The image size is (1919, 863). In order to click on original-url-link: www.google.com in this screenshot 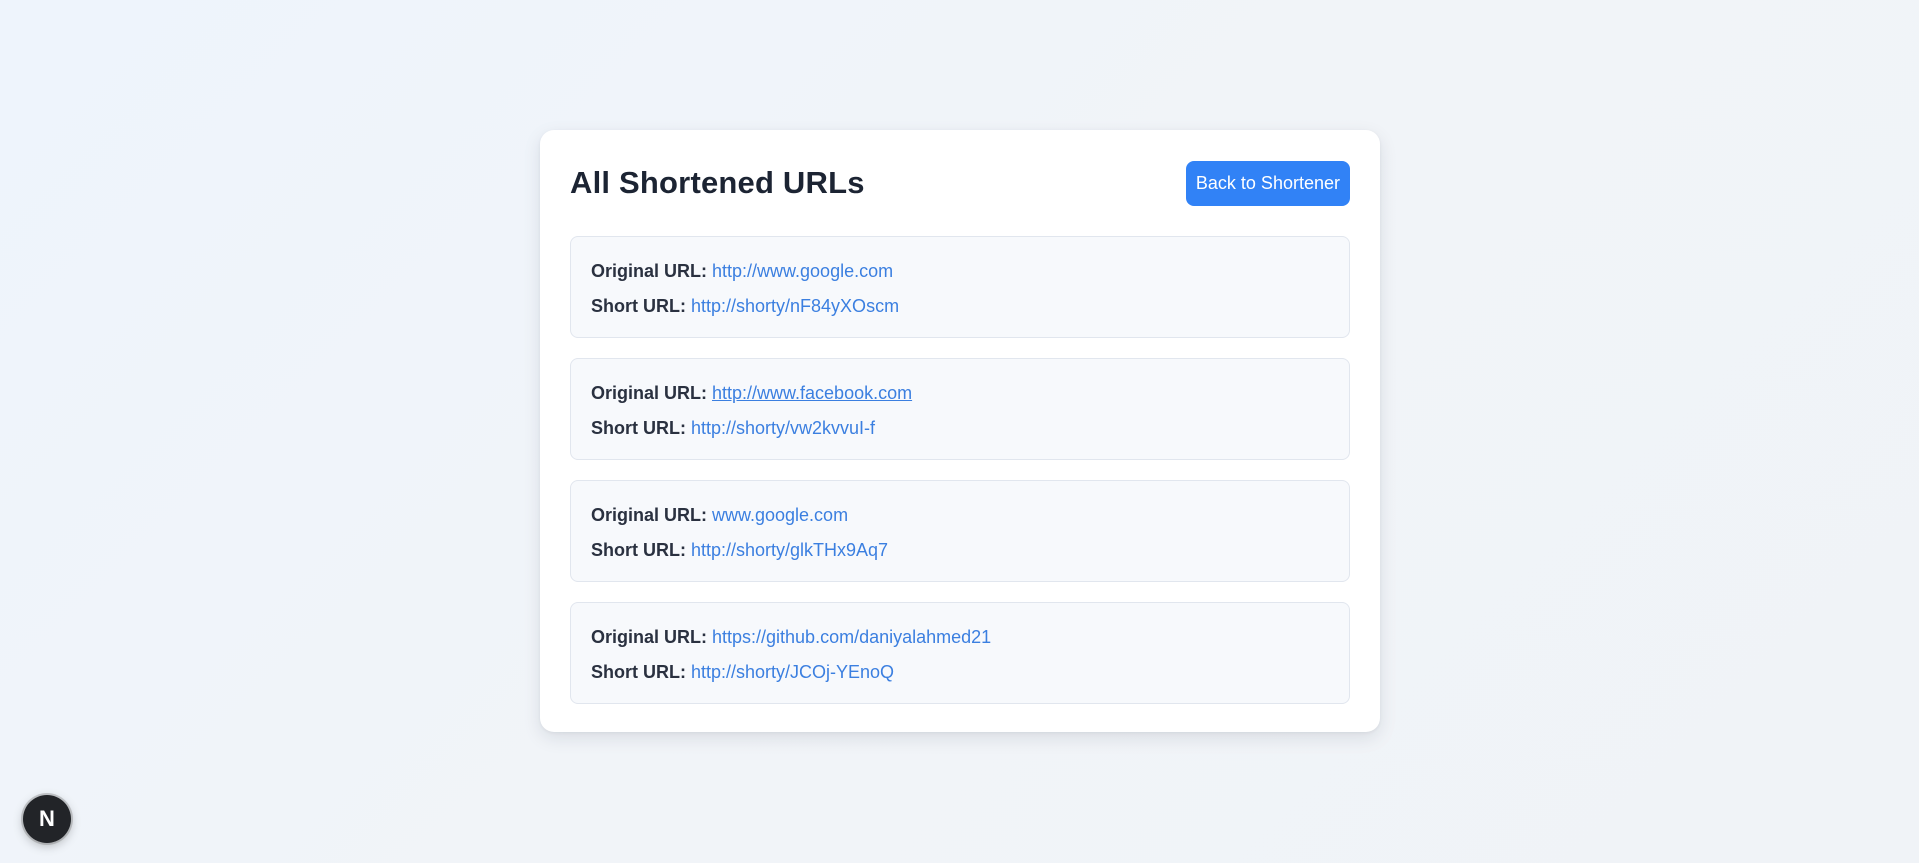, I will do `click(780, 515)`.